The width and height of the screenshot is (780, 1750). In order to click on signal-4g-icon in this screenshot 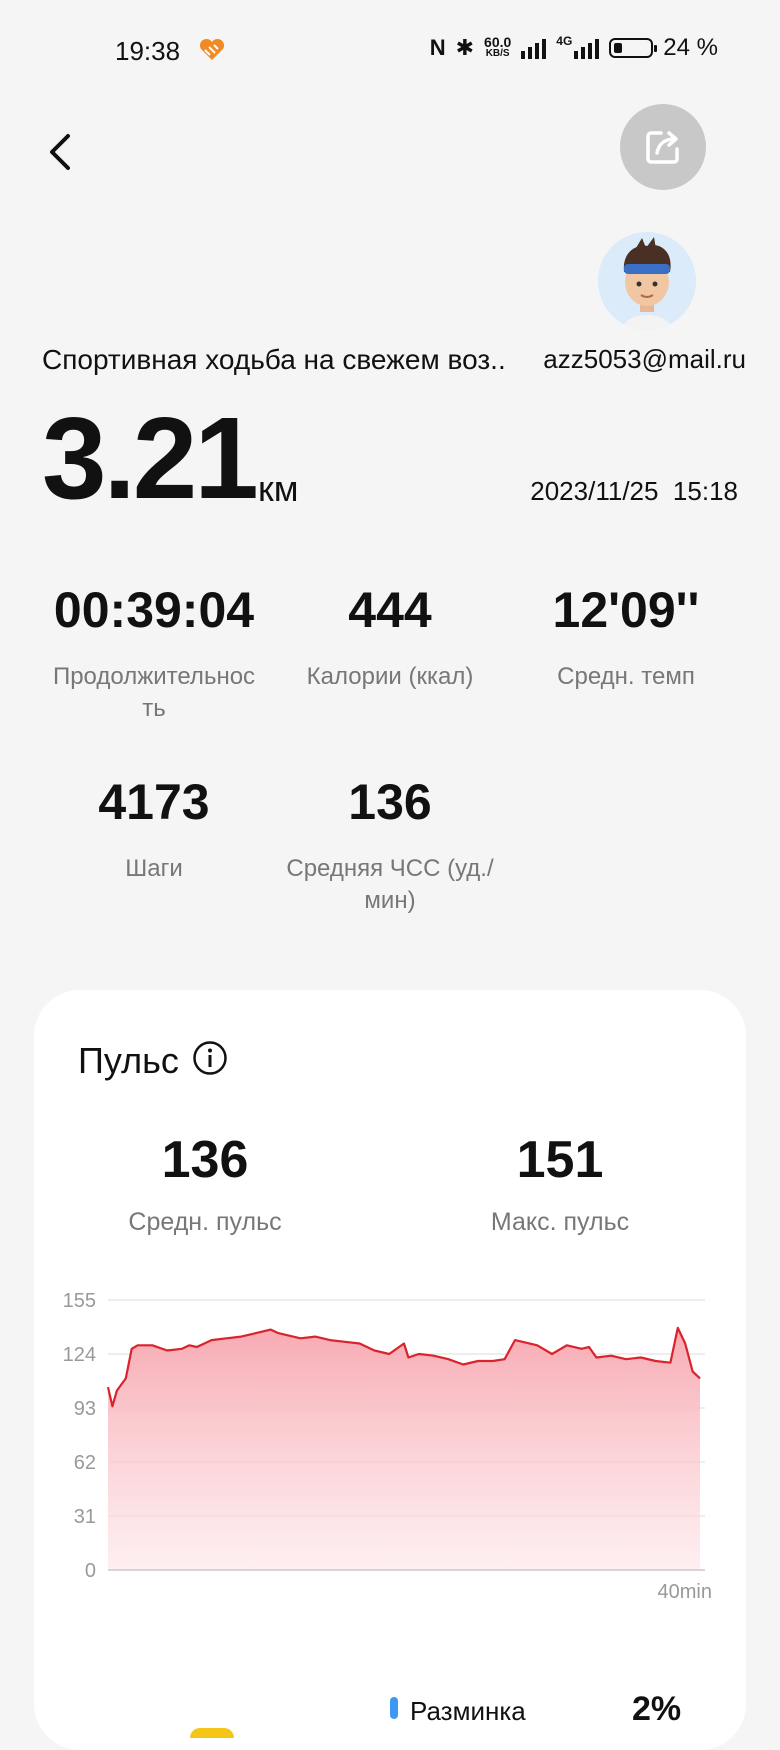, I will do `click(587, 48)`.